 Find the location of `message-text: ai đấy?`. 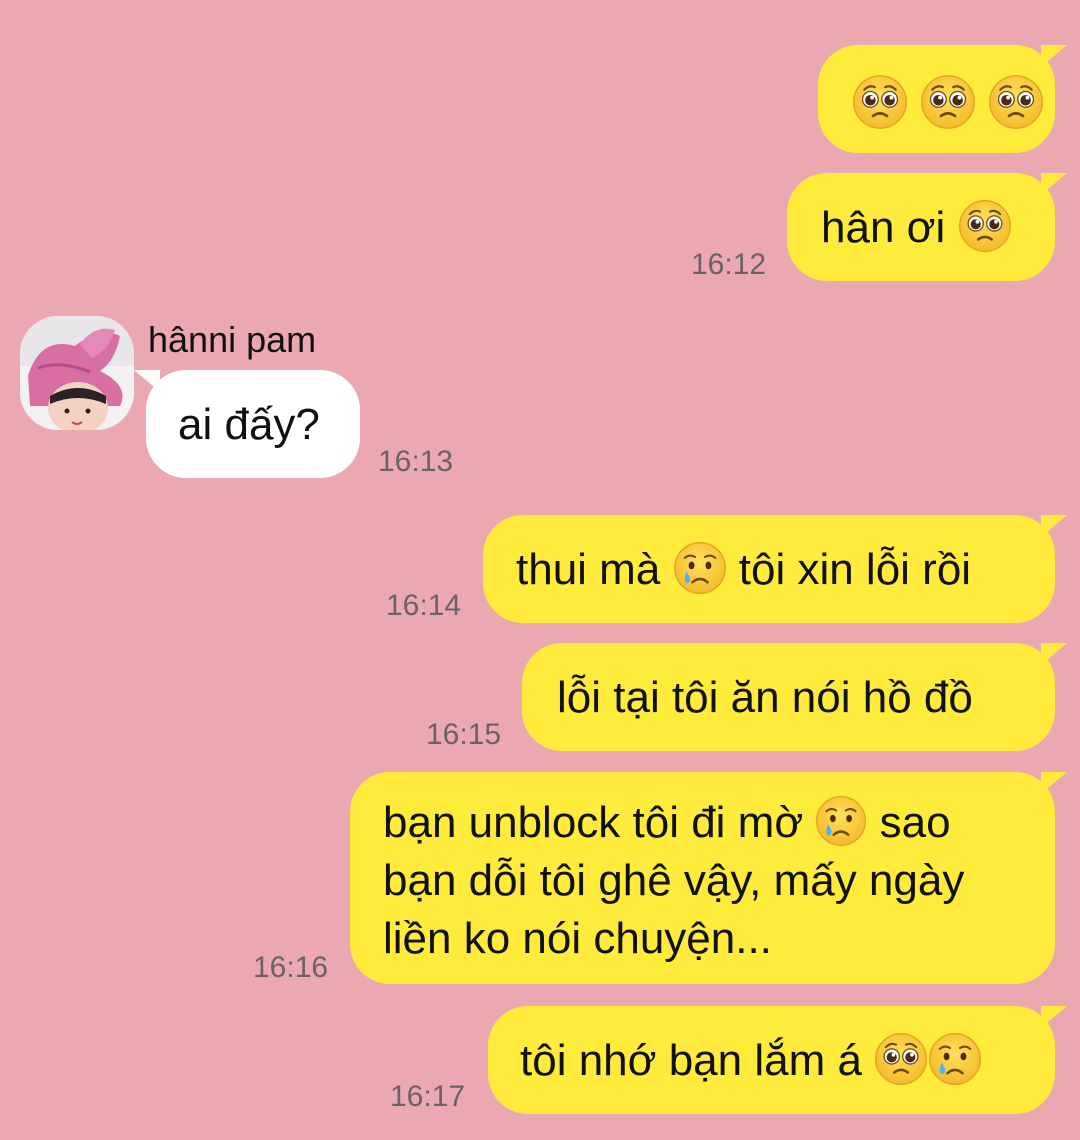

message-text: ai đấy? is located at coordinates (249, 424).